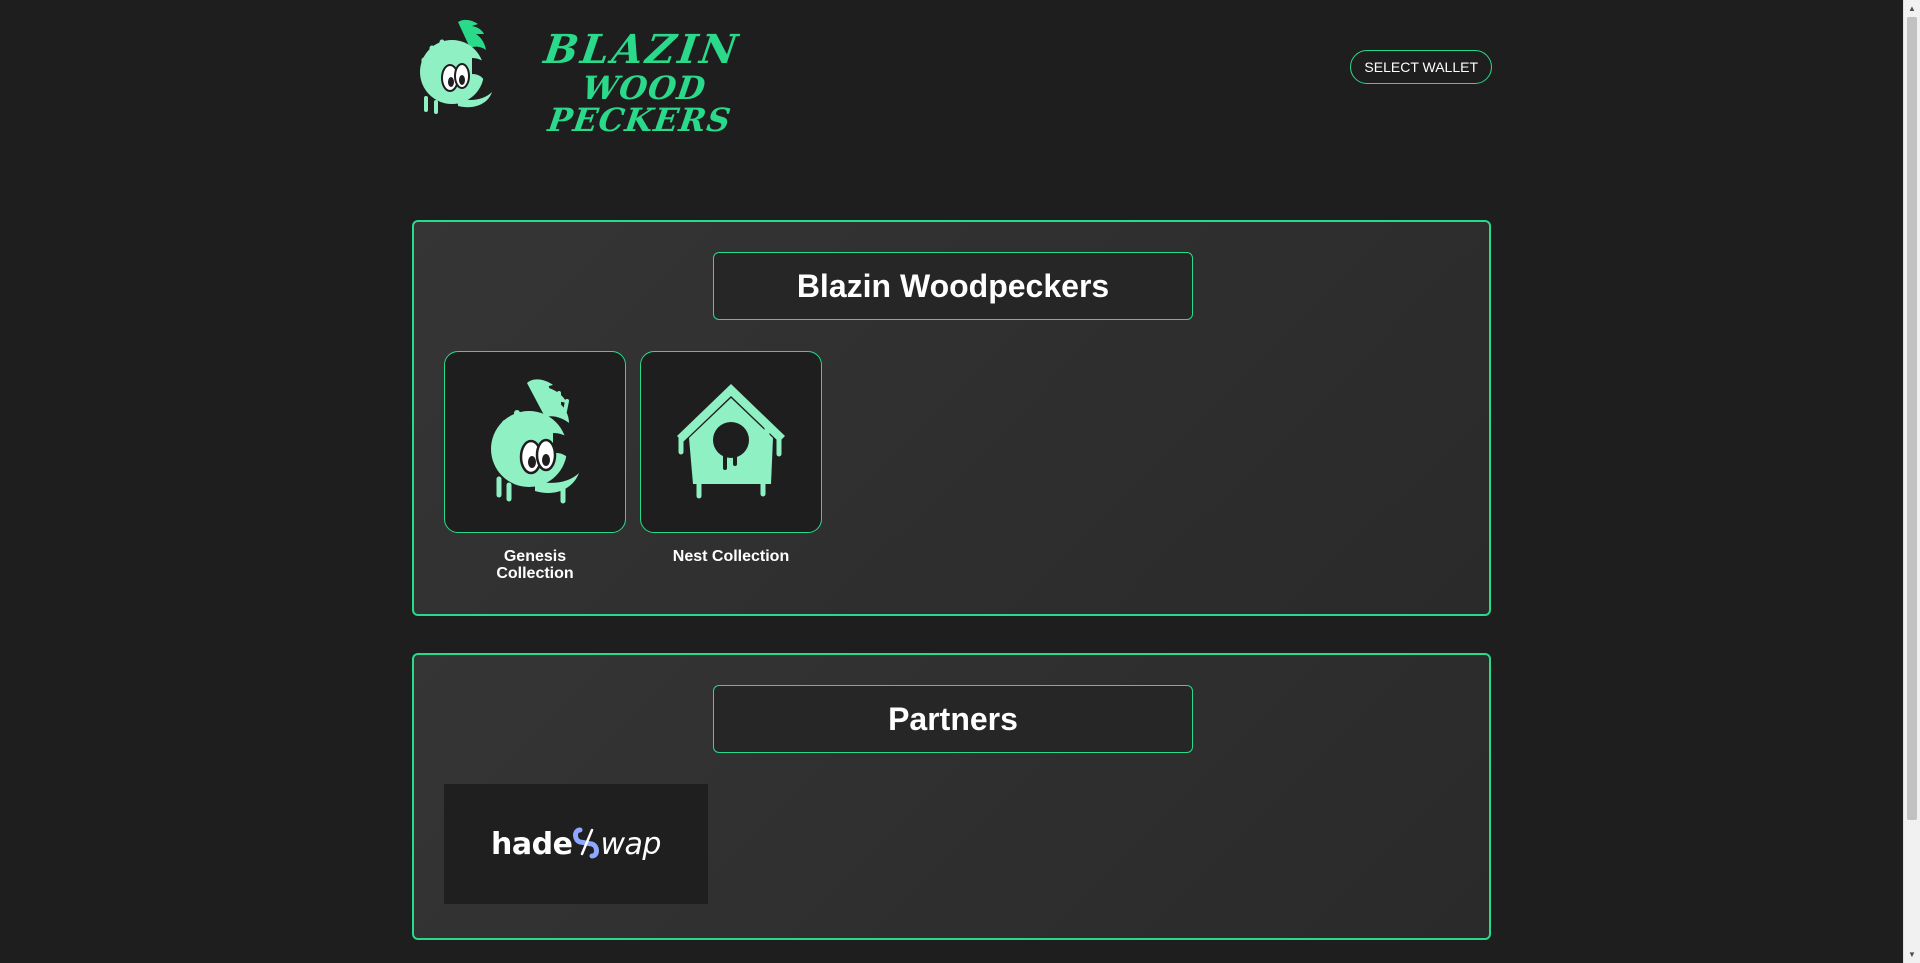 The height and width of the screenshot is (963, 1920). I want to click on woodpecker-logo-icon, so click(456, 66).